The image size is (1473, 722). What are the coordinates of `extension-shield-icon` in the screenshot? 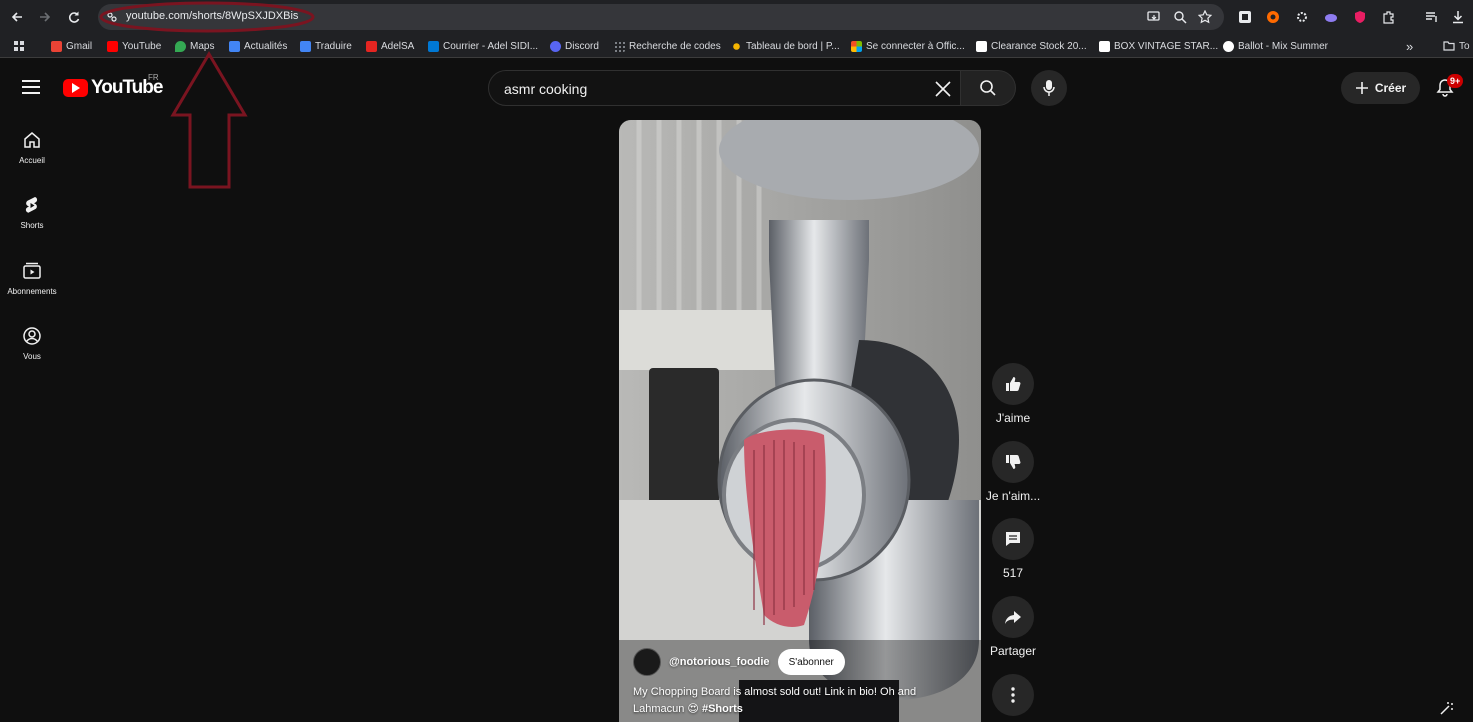 It's located at (1360, 17).